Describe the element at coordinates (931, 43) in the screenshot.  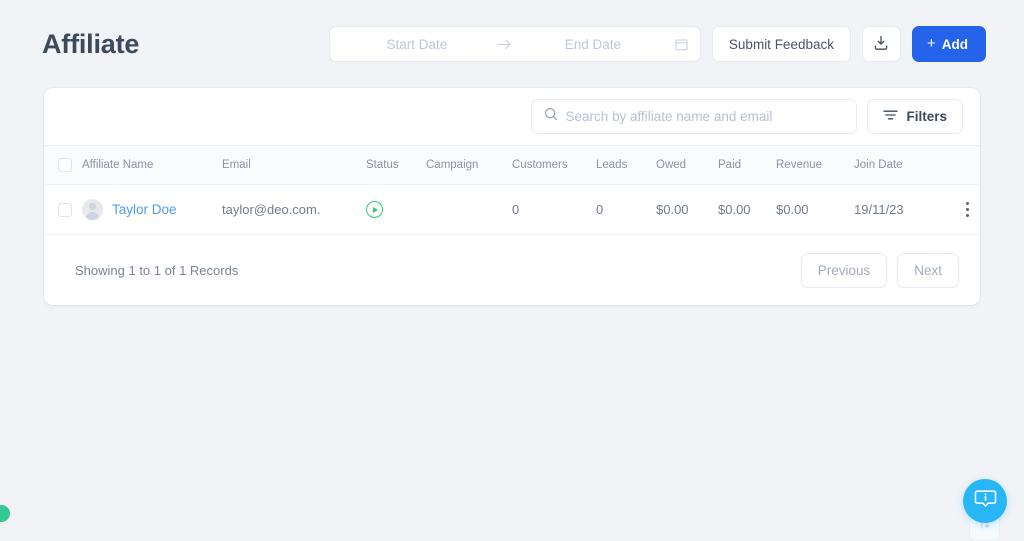
I see `plus-icon: +` at that location.